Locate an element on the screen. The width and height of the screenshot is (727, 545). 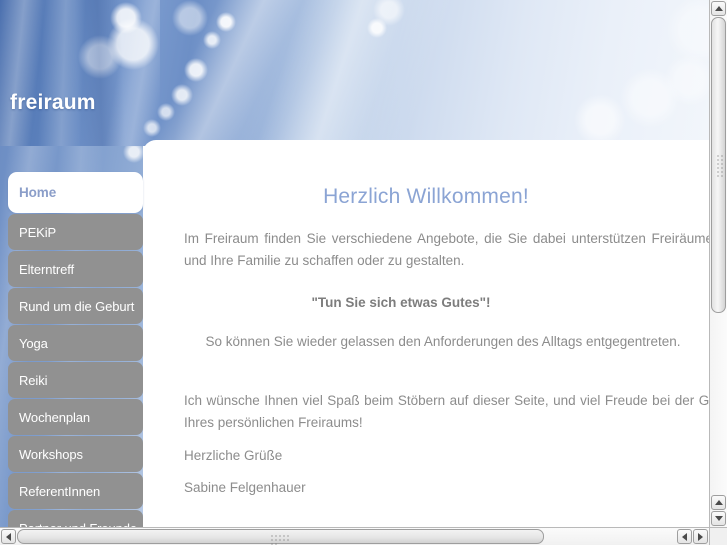
sidebar-item-label: ReferentInnen is located at coordinates (60, 491).